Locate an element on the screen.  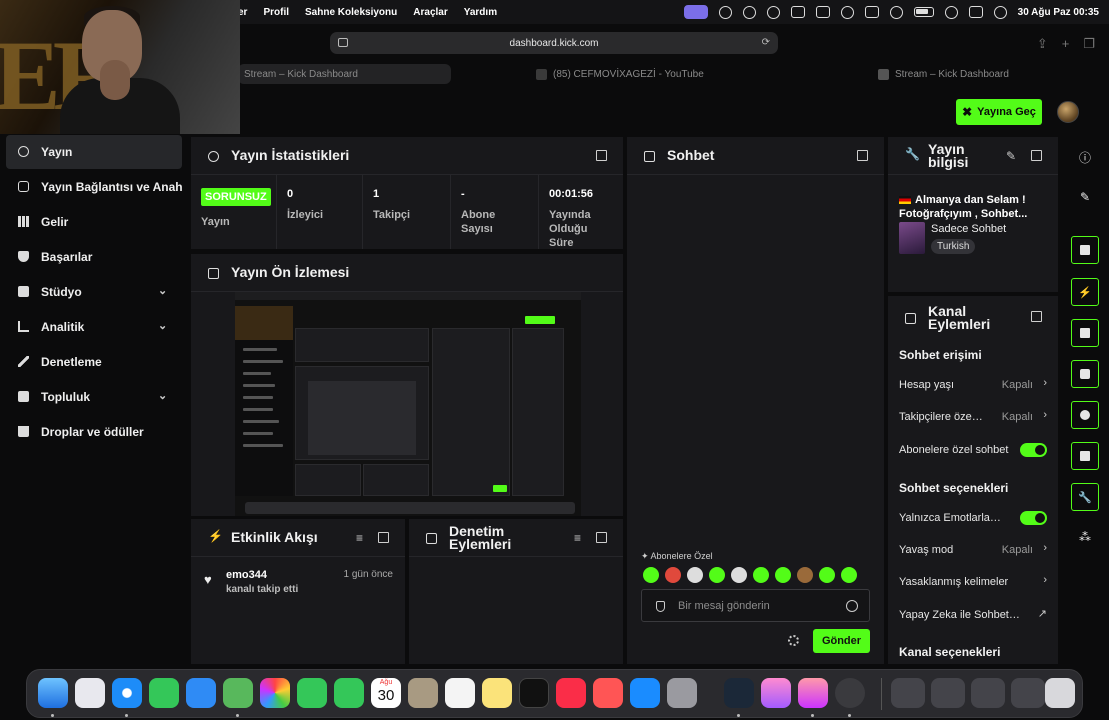
ai-app-icon is located at coordinates (776, 693).